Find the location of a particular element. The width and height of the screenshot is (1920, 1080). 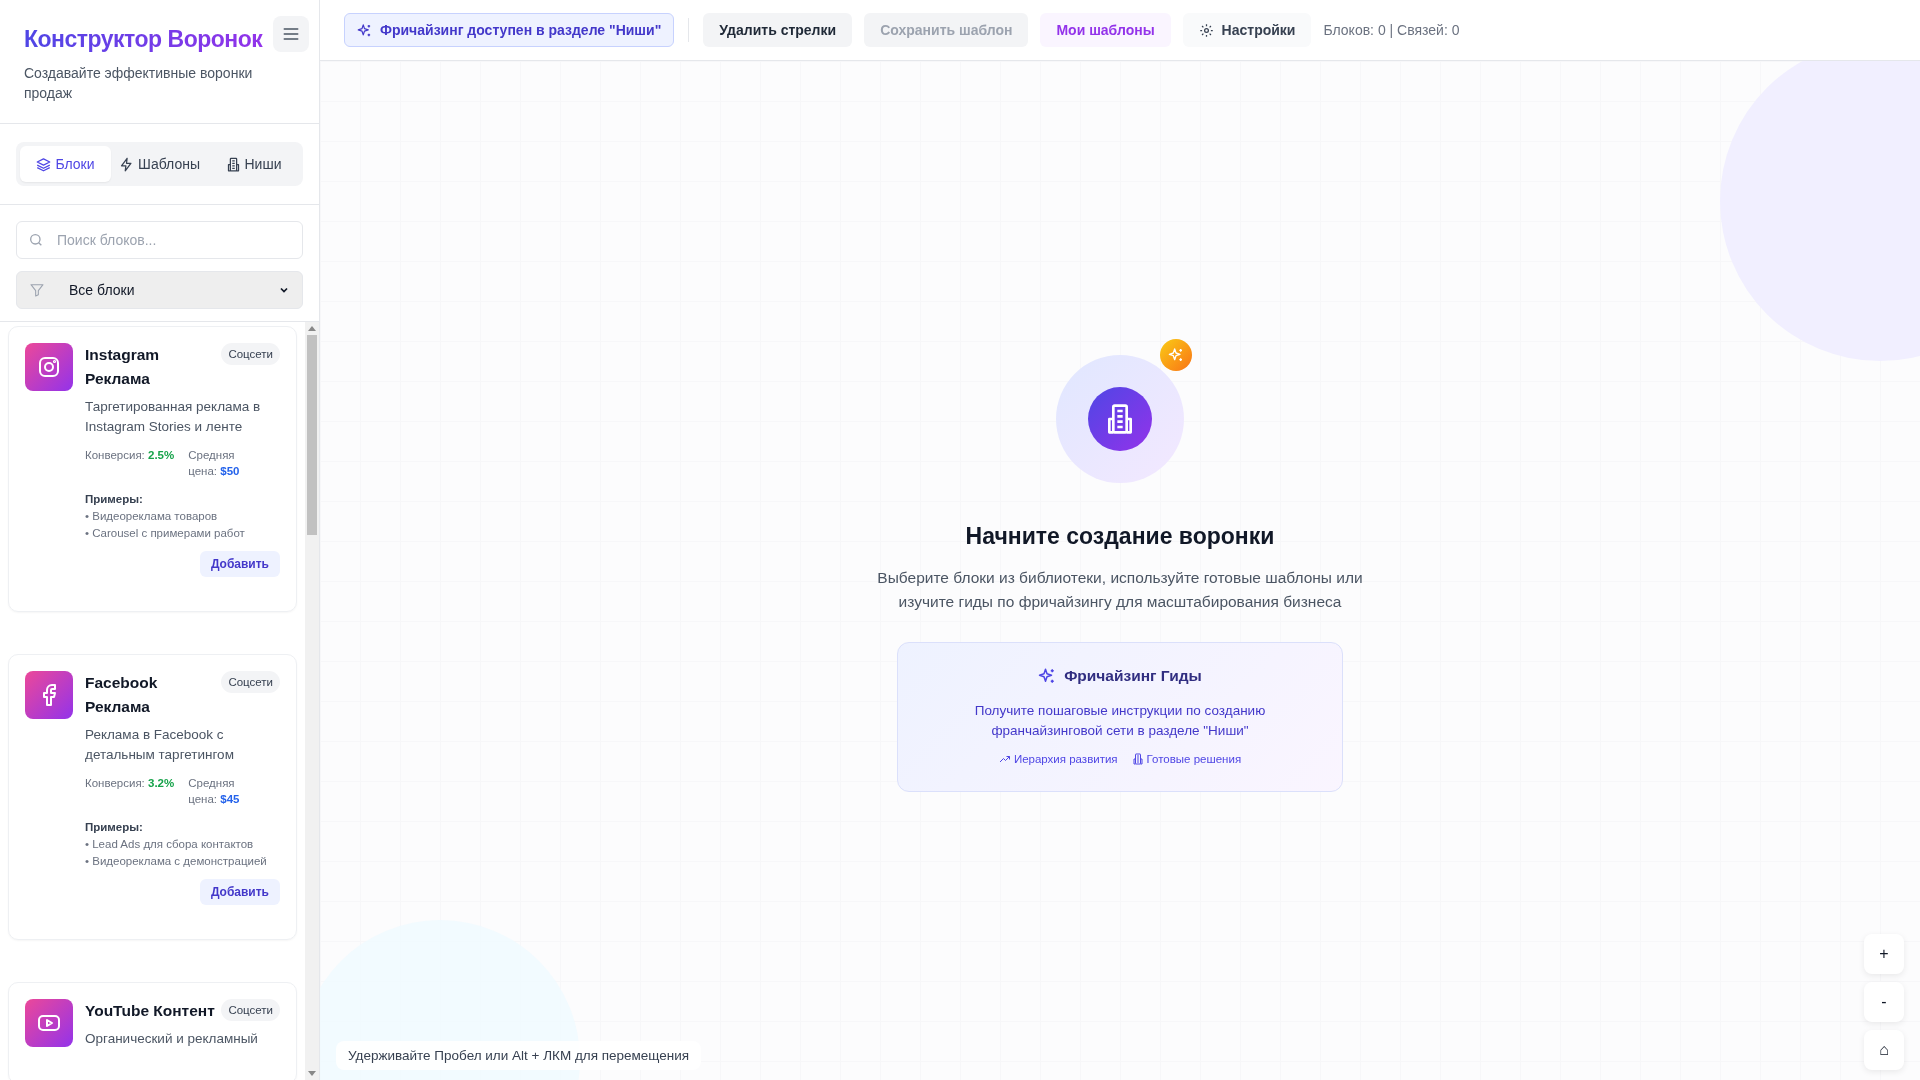

sidebar-tab: Шаблоны is located at coordinates (159, 164).